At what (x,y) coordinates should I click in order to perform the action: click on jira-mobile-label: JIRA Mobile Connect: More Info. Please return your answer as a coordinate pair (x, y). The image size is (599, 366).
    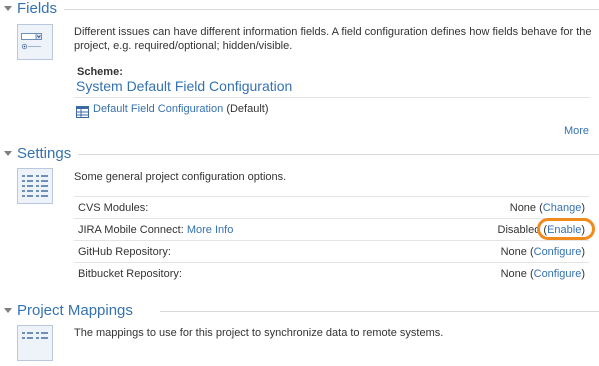
    Looking at the image, I should click on (156, 230).